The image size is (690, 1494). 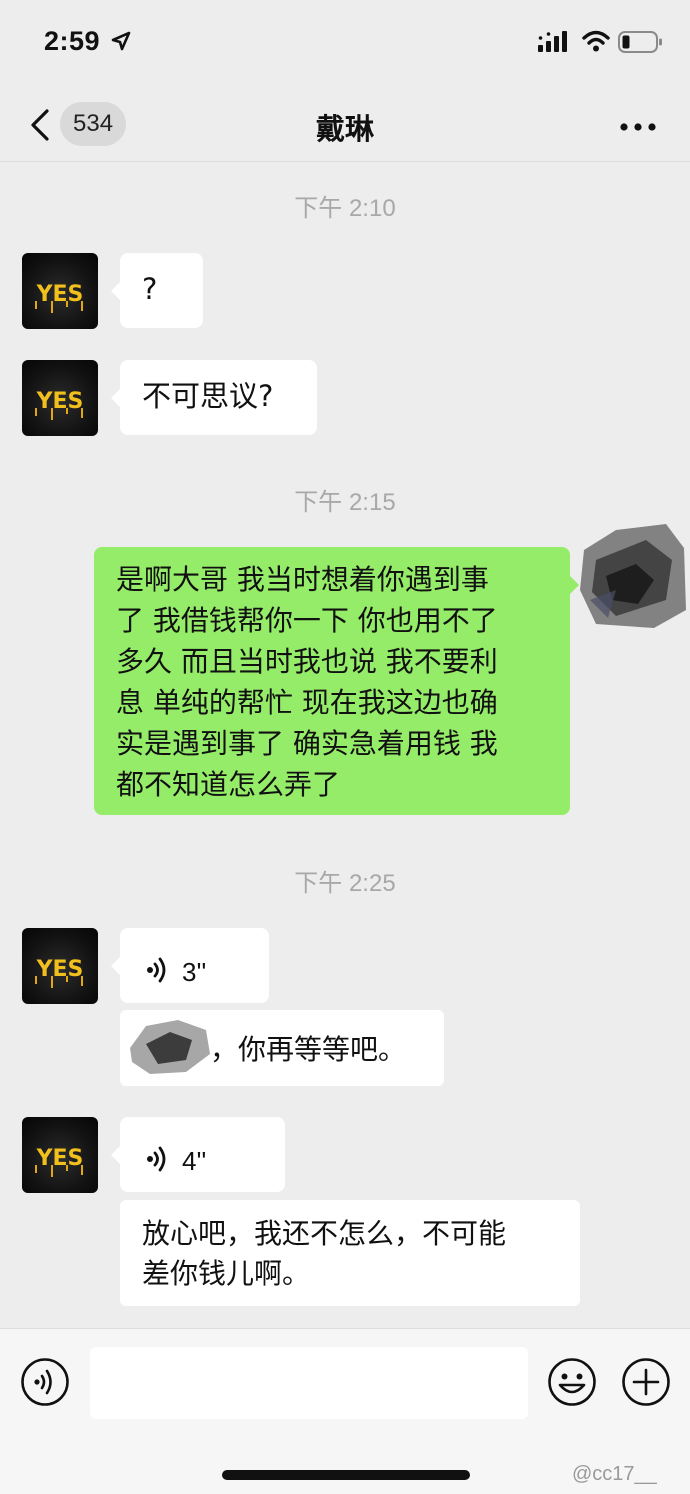 I want to click on message-line: 实是遇到事了 确实急着用钱 我, so click(x=307, y=743).